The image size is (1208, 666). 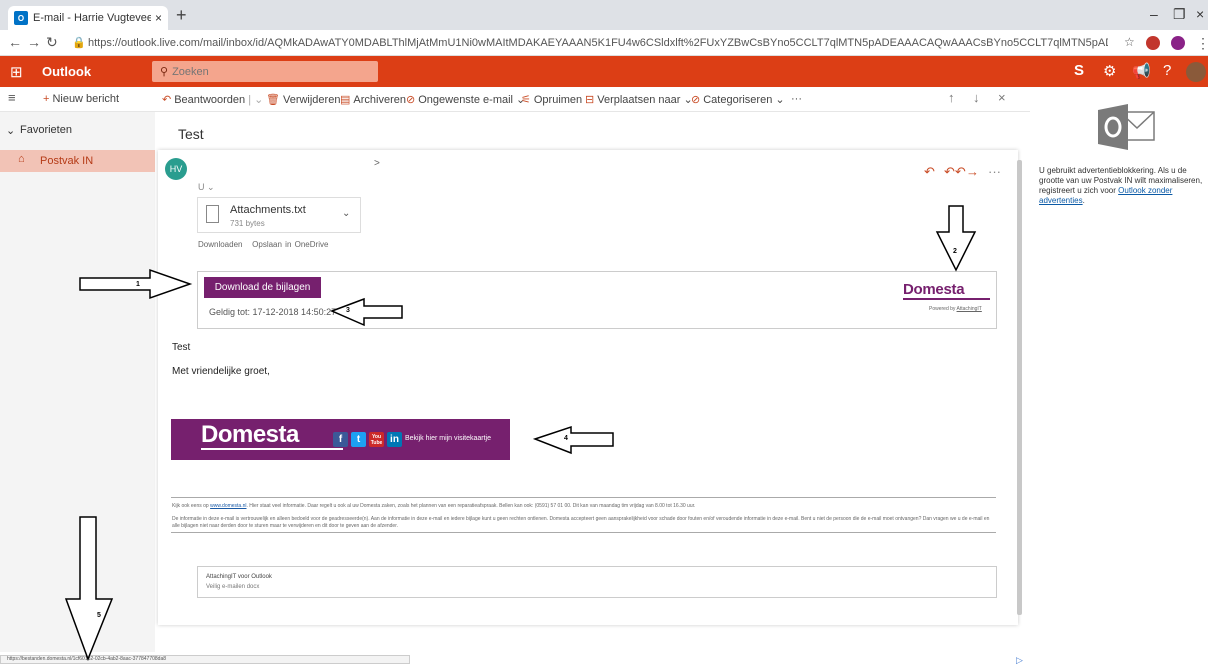 I want to click on annotation-label-1: 1, so click(x=138, y=284).